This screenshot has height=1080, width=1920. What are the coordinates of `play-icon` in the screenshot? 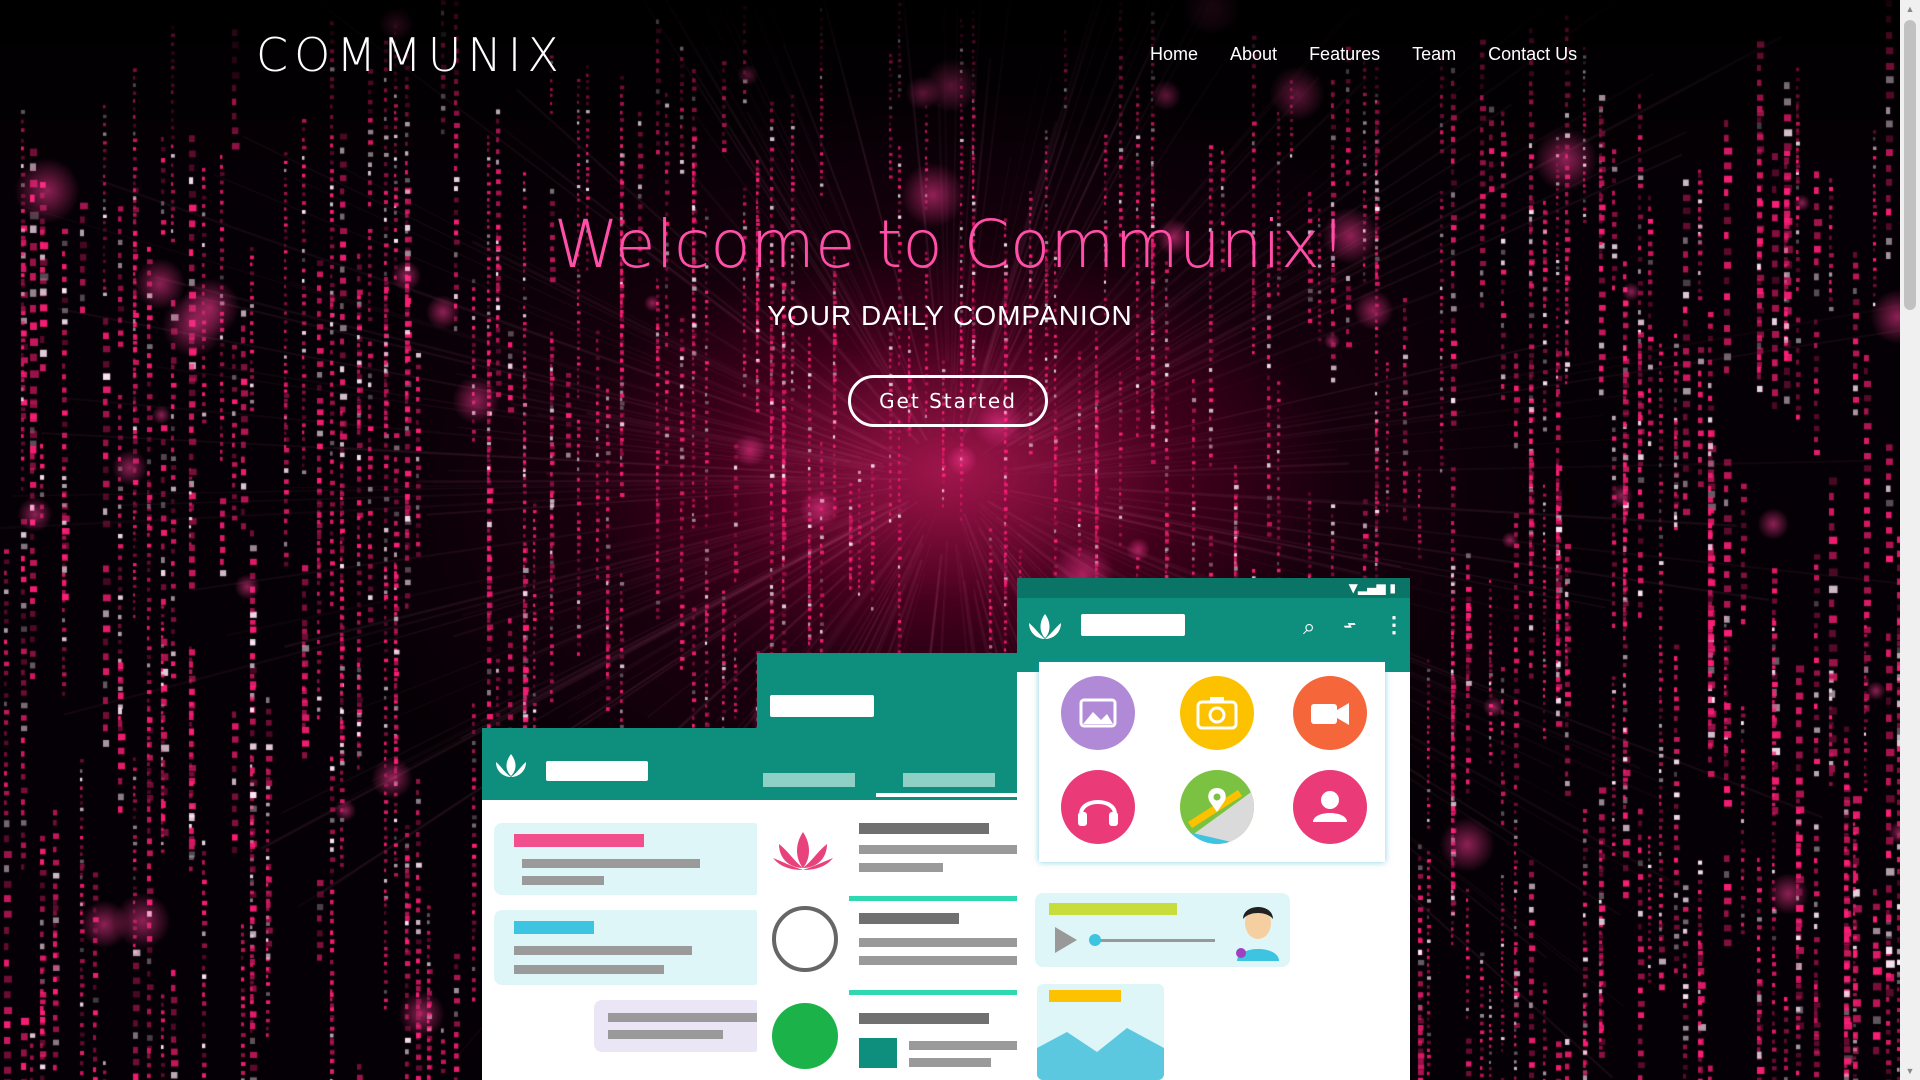 It's located at (1066, 940).